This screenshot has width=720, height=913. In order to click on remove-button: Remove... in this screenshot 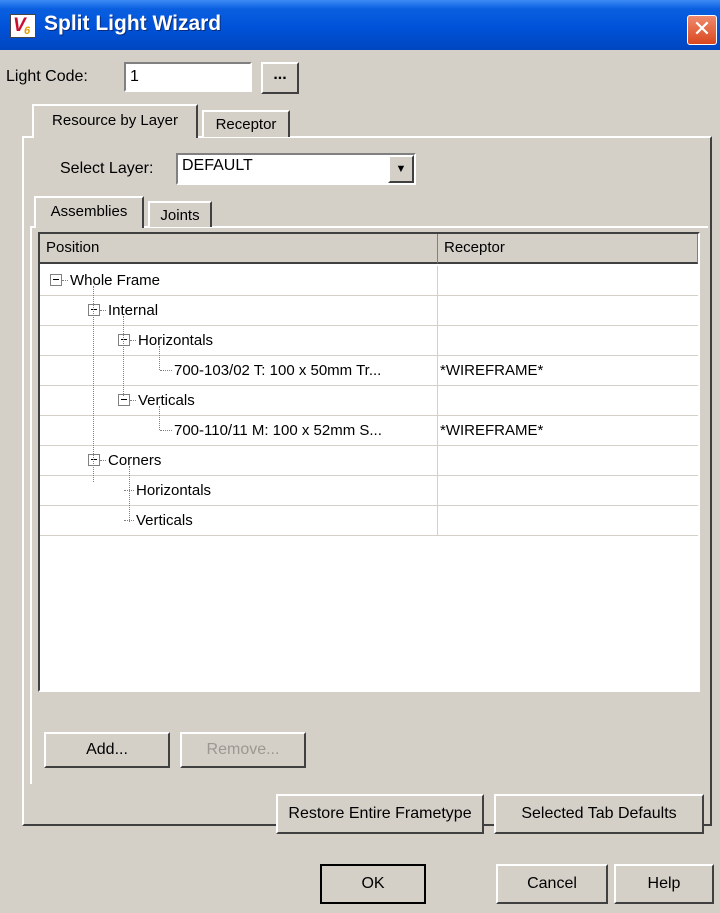, I will do `click(243, 750)`.